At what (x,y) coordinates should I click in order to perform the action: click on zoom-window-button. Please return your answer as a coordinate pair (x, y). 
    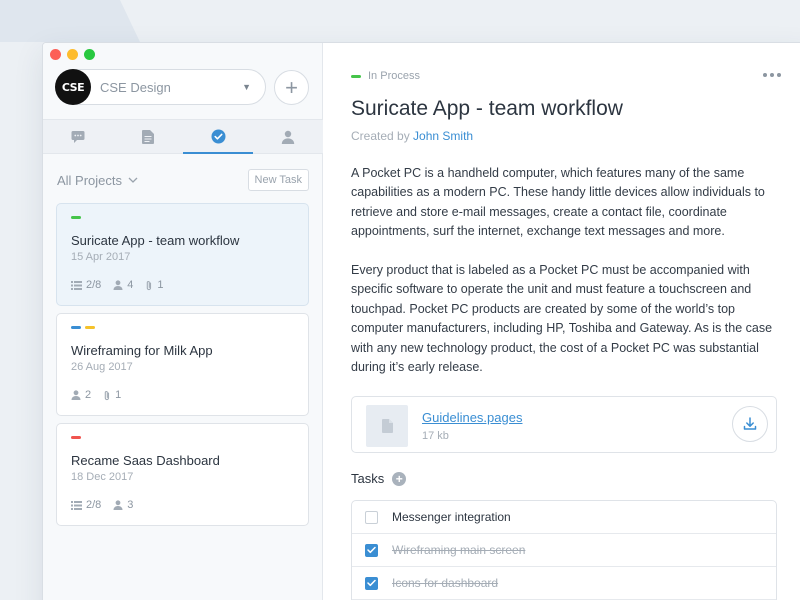
    Looking at the image, I should click on (89, 54).